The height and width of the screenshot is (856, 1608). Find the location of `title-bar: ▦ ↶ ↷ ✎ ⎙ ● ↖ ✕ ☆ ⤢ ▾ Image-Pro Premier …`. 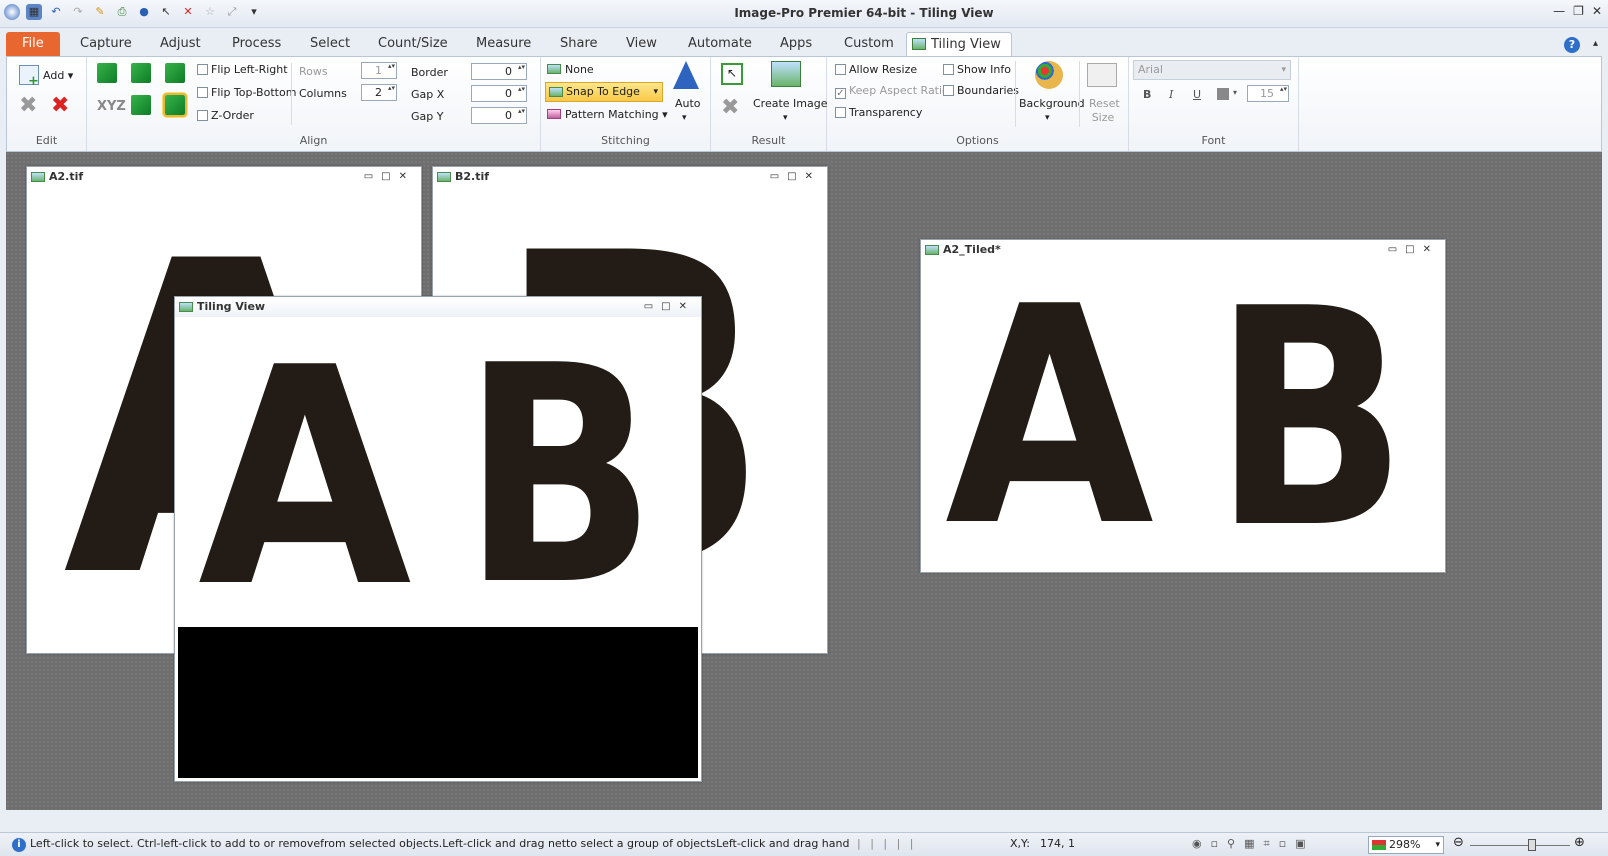

title-bar: ▦ ↶ ↷ ✎ ⎙ ● ↖ ✕ ☆ ⤢ ▾ Image-Pro Premier … is located at coordinates (804, 14).